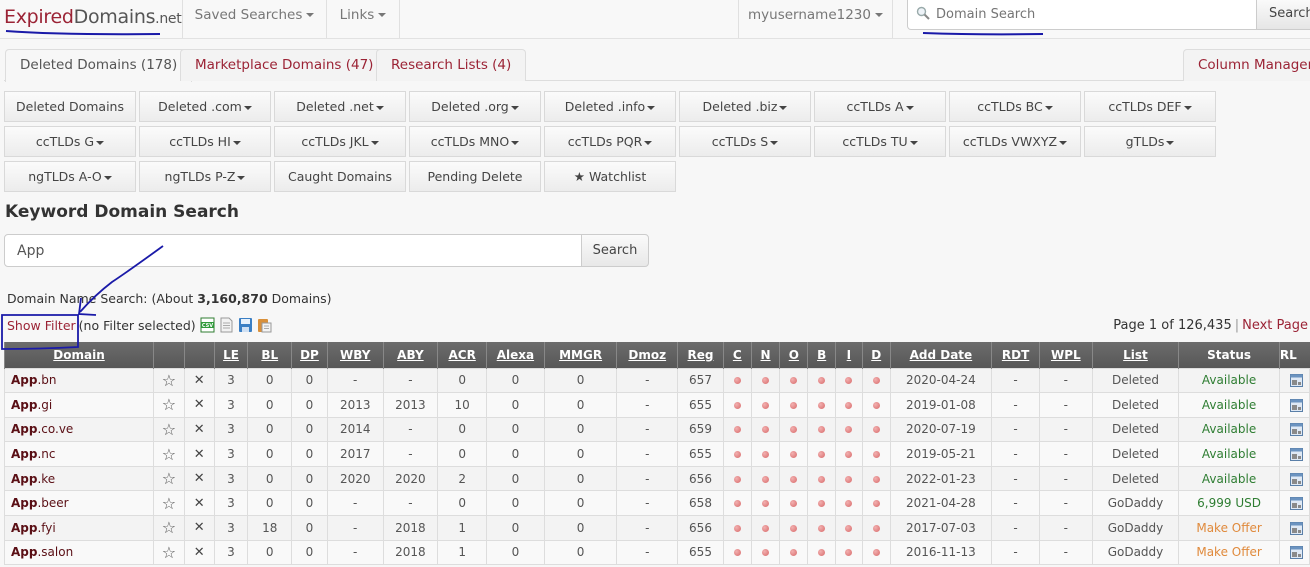 The width and height of the screenshot is (1310, 567). What do you see at coordinates (610, 141) in the screenshot?
I see `category-button: ccTLDs PQR` at bounding box center [610, 141].